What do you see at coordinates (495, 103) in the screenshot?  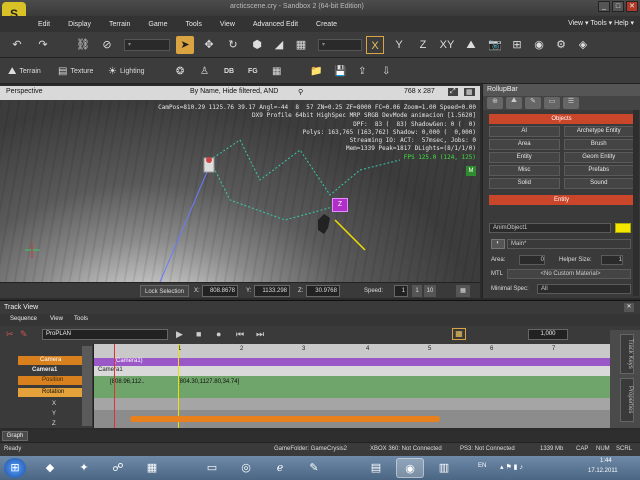 I see `create-tab-icon: ⊕` at bounding box center [495, 103].